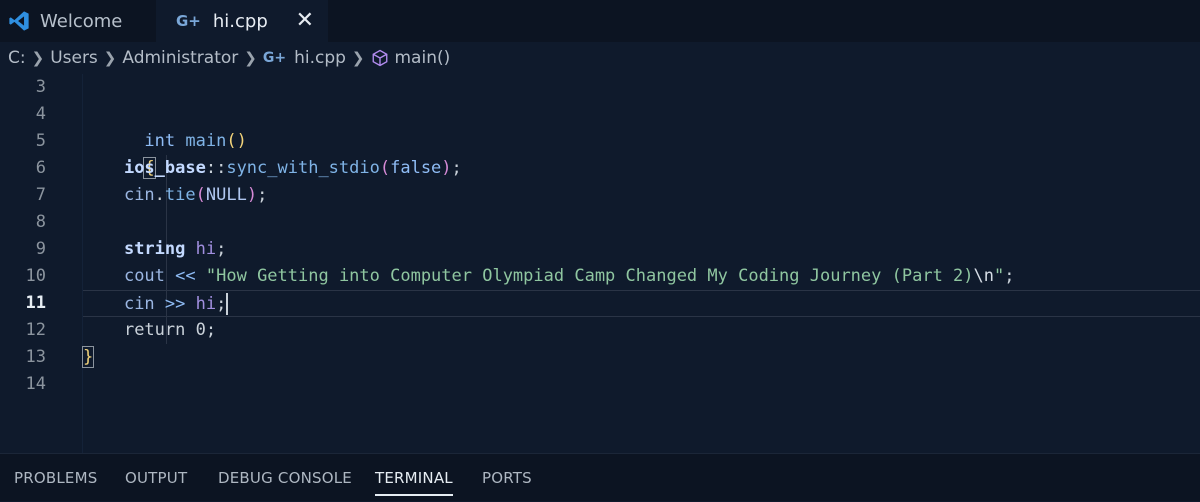 The width and height of the screenshot is (1200, 502). Describe the element at coordinates (600, 87) in the screenshot. I see `code-line: 3` at that location.